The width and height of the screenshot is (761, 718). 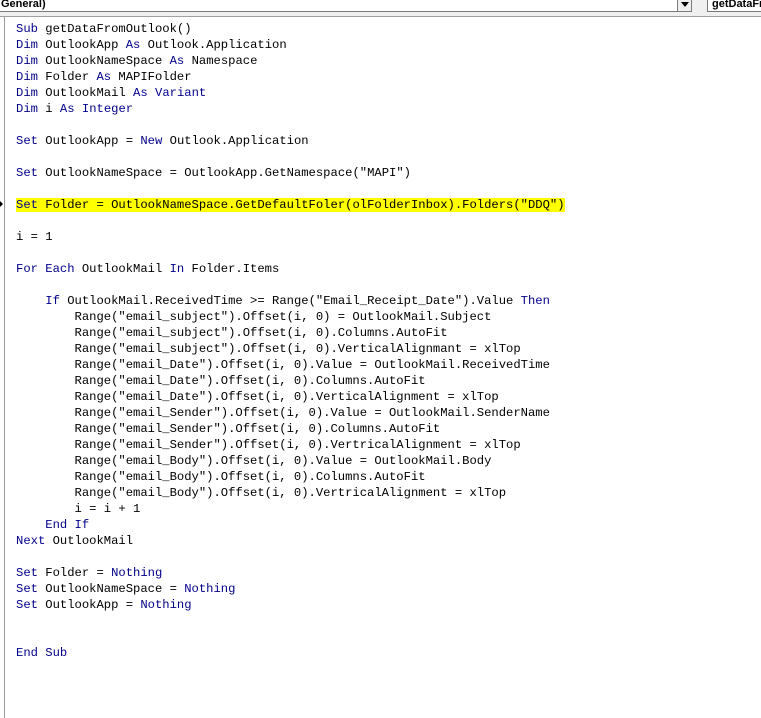 I want to click on keyword-token: Sub, so click(x=27, y=29).